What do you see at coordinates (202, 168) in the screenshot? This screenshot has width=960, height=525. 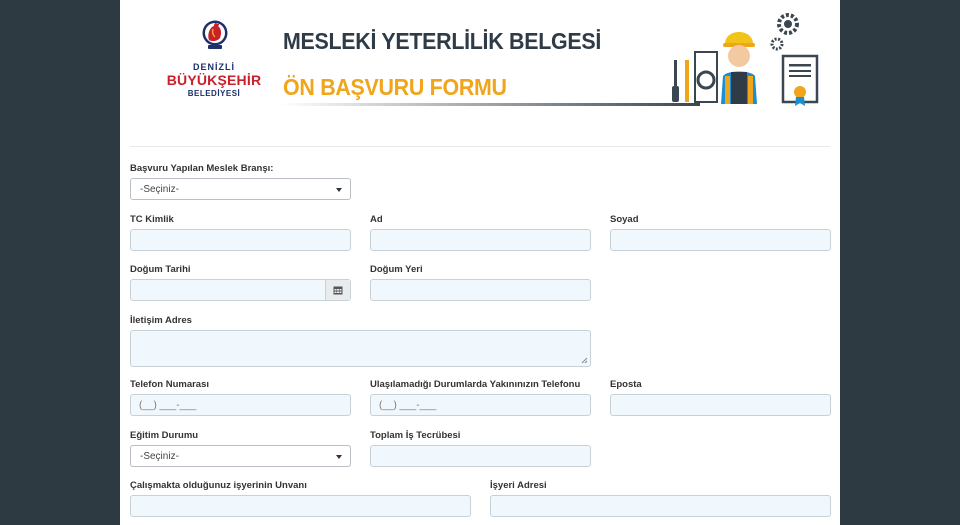 I see `branch-label: Başvuru Yapılan Meslek Branşı:` at bounding box center [202, 168].